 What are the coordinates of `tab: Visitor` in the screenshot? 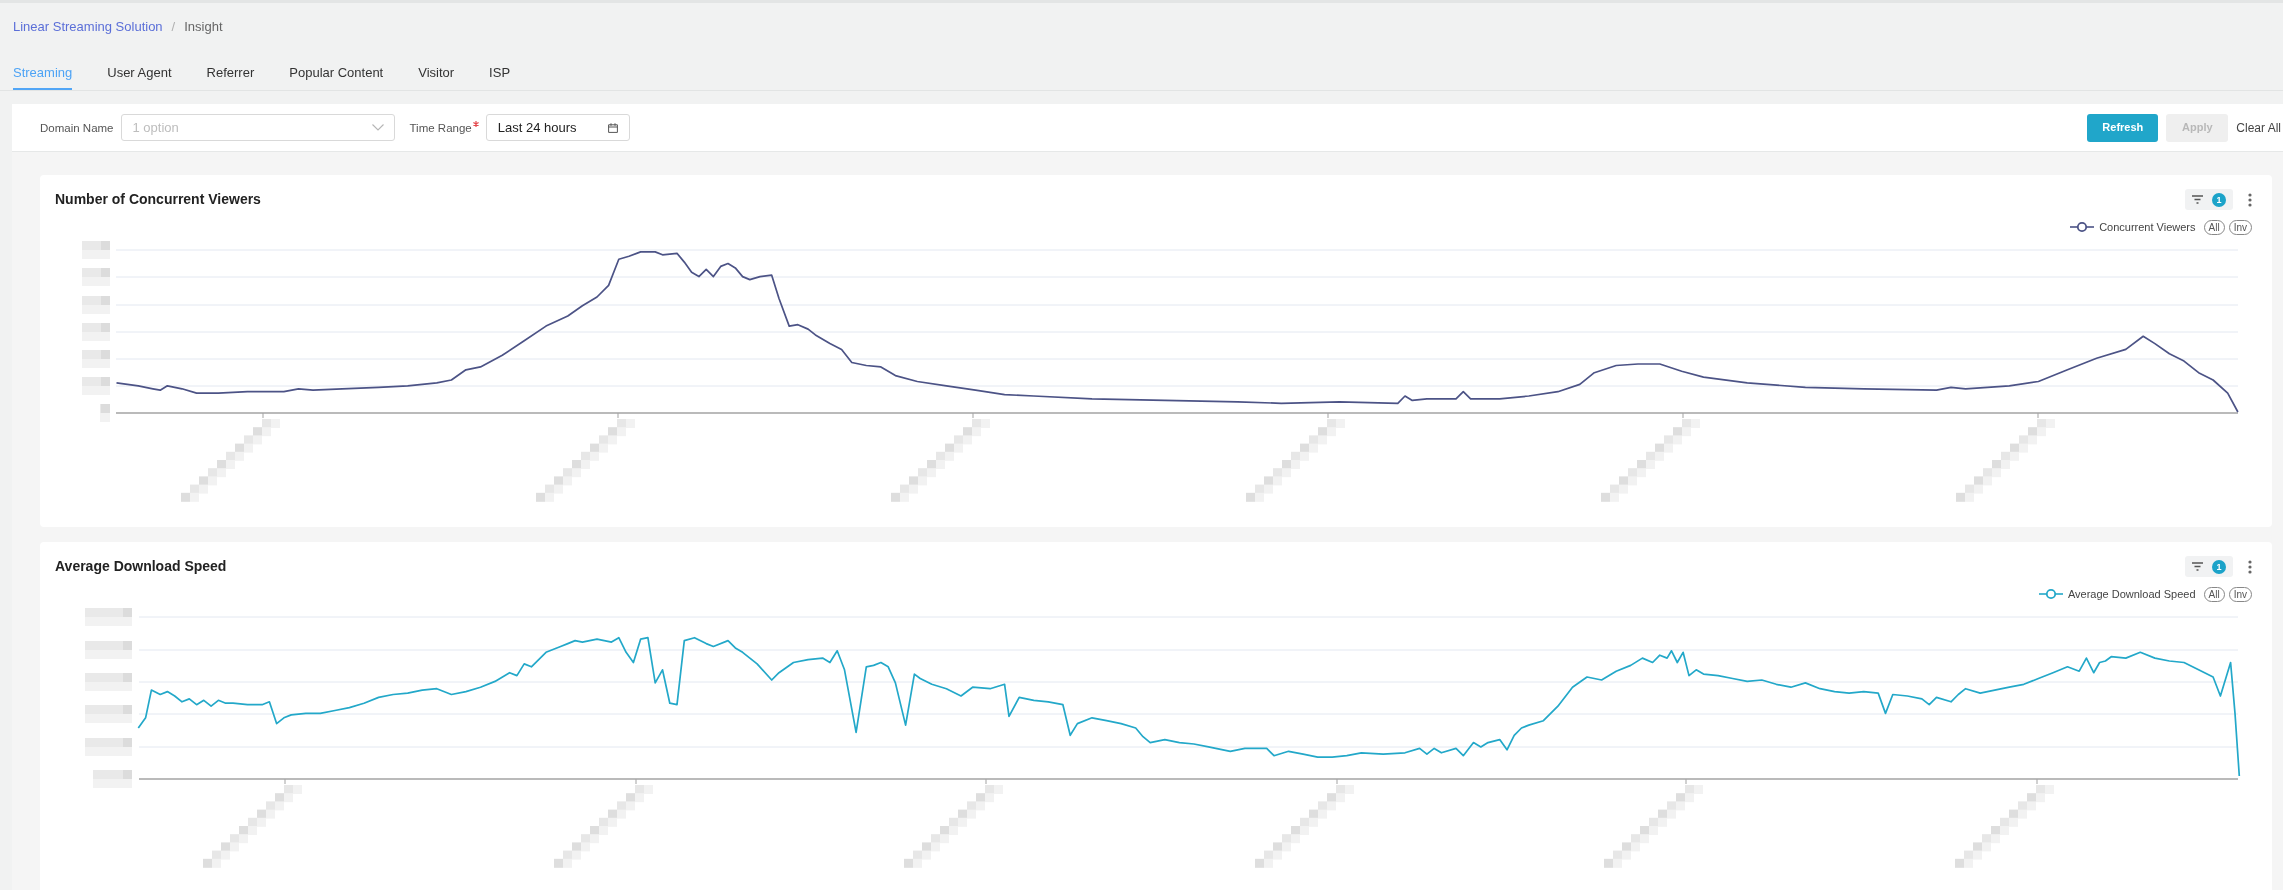 It's located at (436, 73).